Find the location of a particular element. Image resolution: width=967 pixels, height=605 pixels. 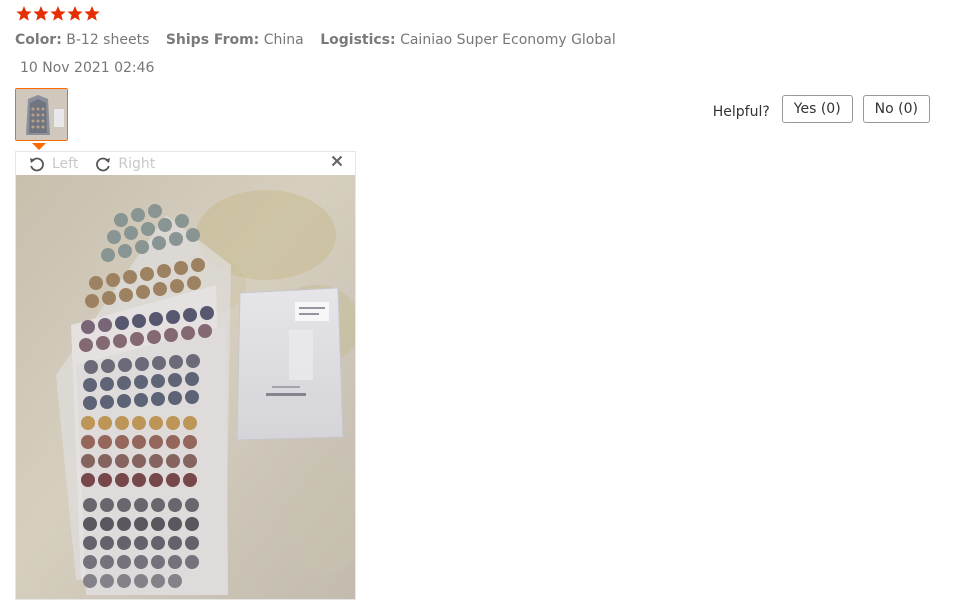

rotate-left-label: Left is located at coordinates (65, 163).